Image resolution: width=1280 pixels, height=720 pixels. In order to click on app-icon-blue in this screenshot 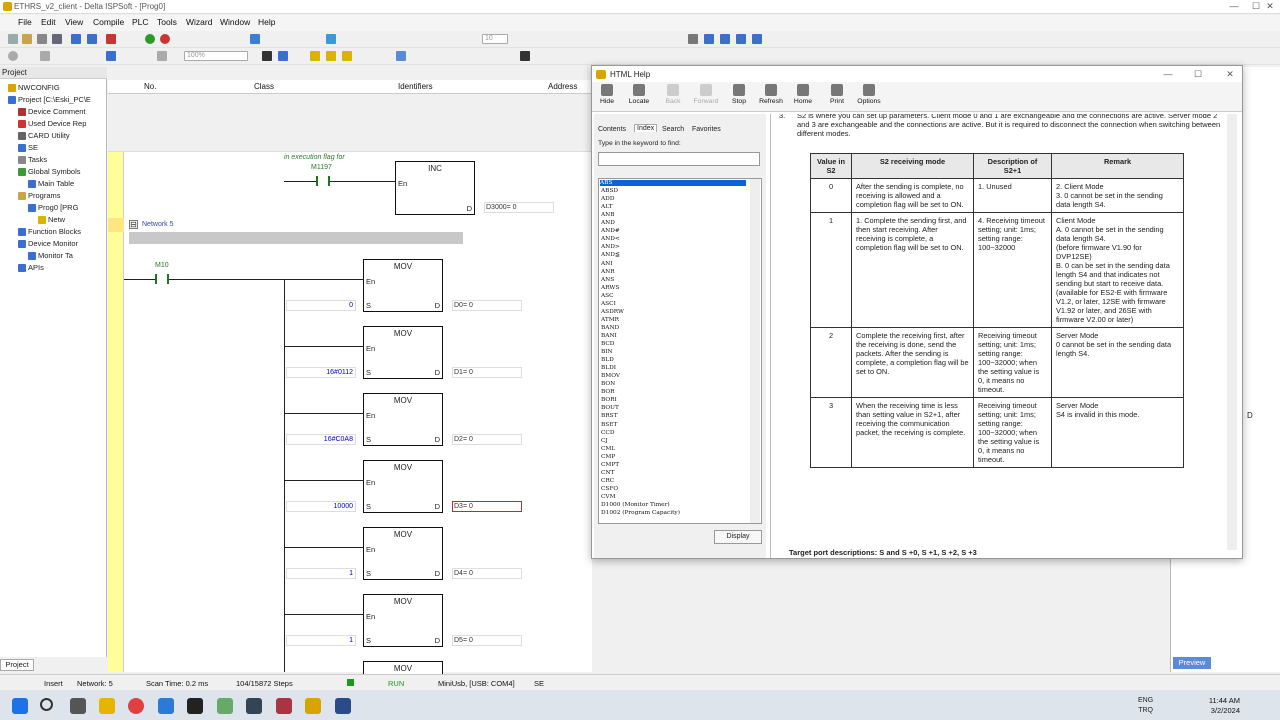, I will do `click(166, 706)`.